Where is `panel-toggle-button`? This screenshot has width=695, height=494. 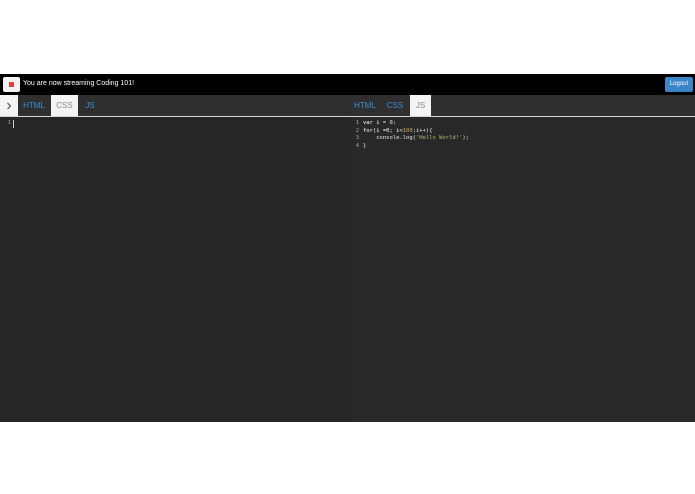
panel-toggle-button is located at coordinates (9, 105).